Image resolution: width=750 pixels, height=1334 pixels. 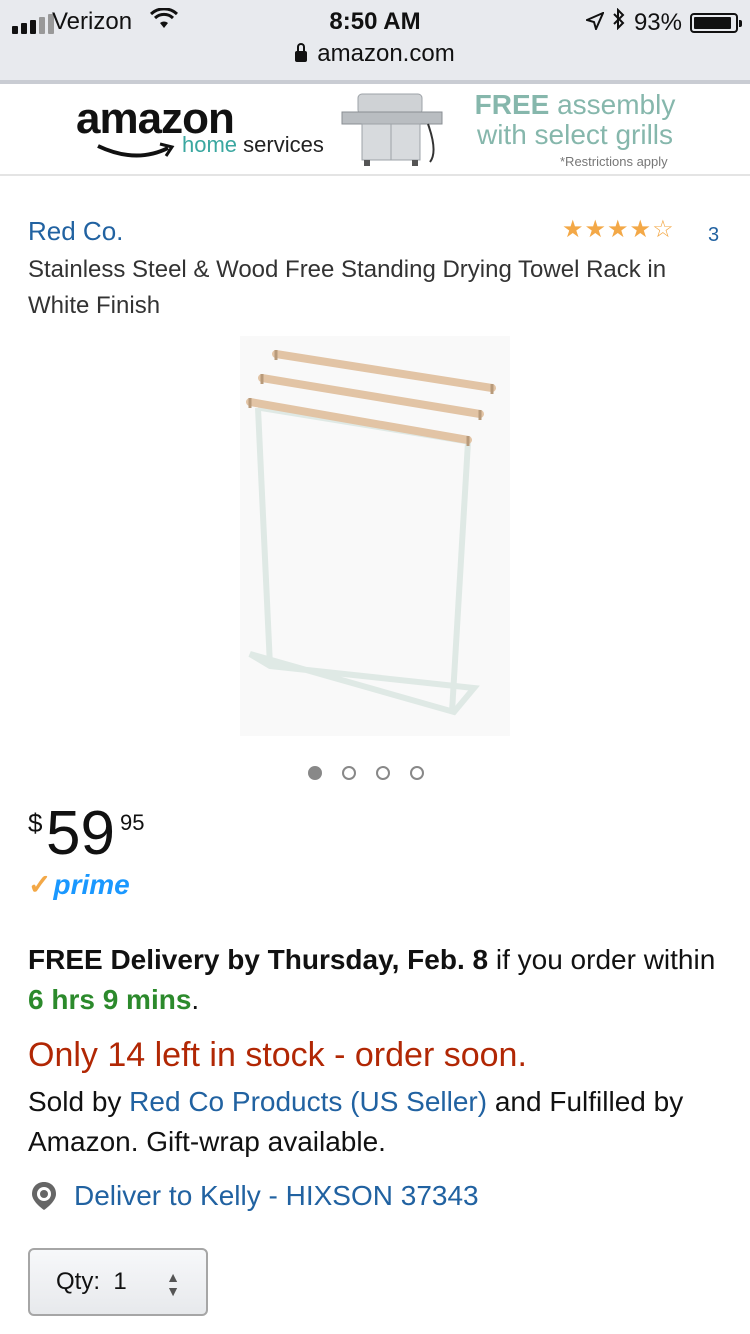 I want to click on quantity-select: Qty: 1 ▲ ▼, so click(x=118, y=1282).